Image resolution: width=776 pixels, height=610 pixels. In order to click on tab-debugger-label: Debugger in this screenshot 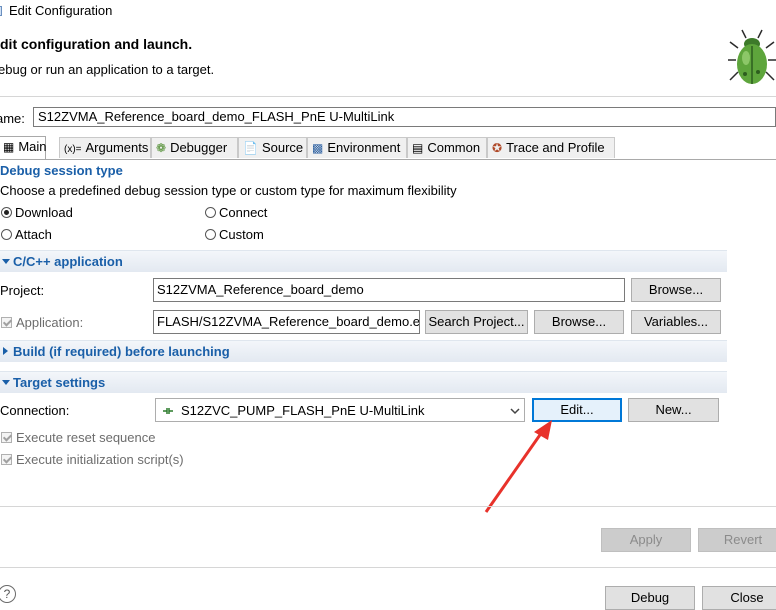, I will do `click(199, 147)`.